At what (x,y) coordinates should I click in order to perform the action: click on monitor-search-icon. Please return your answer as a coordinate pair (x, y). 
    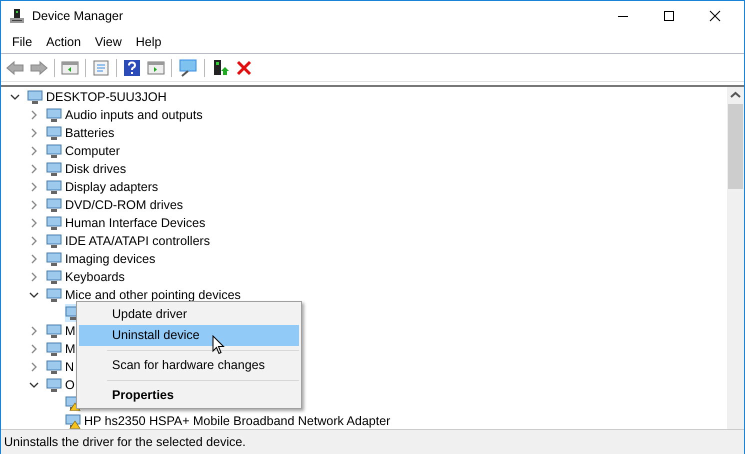
    Looking at the image, I should click on (188, 67).